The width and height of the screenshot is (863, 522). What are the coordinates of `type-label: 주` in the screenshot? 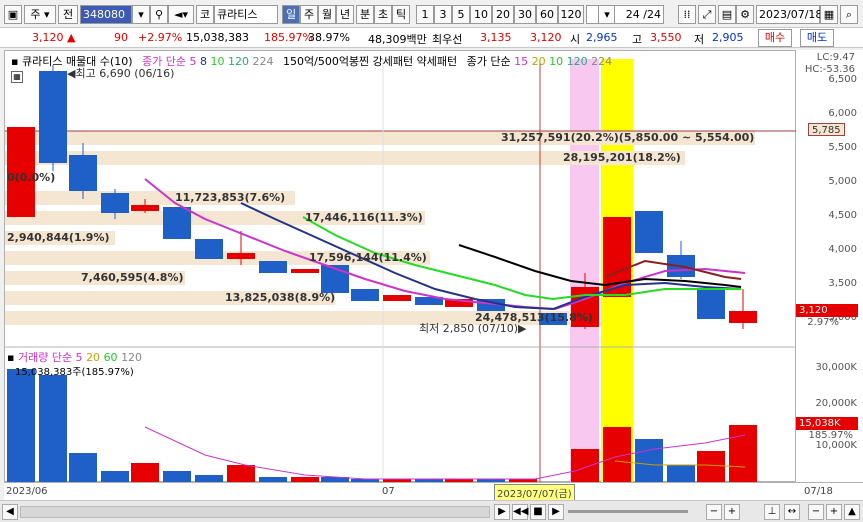 It's located at (35, 14).